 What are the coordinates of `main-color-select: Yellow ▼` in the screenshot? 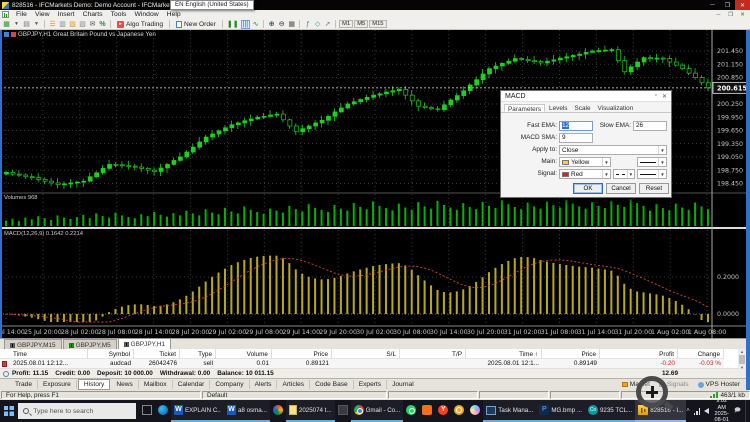 It's located at (585, 162).